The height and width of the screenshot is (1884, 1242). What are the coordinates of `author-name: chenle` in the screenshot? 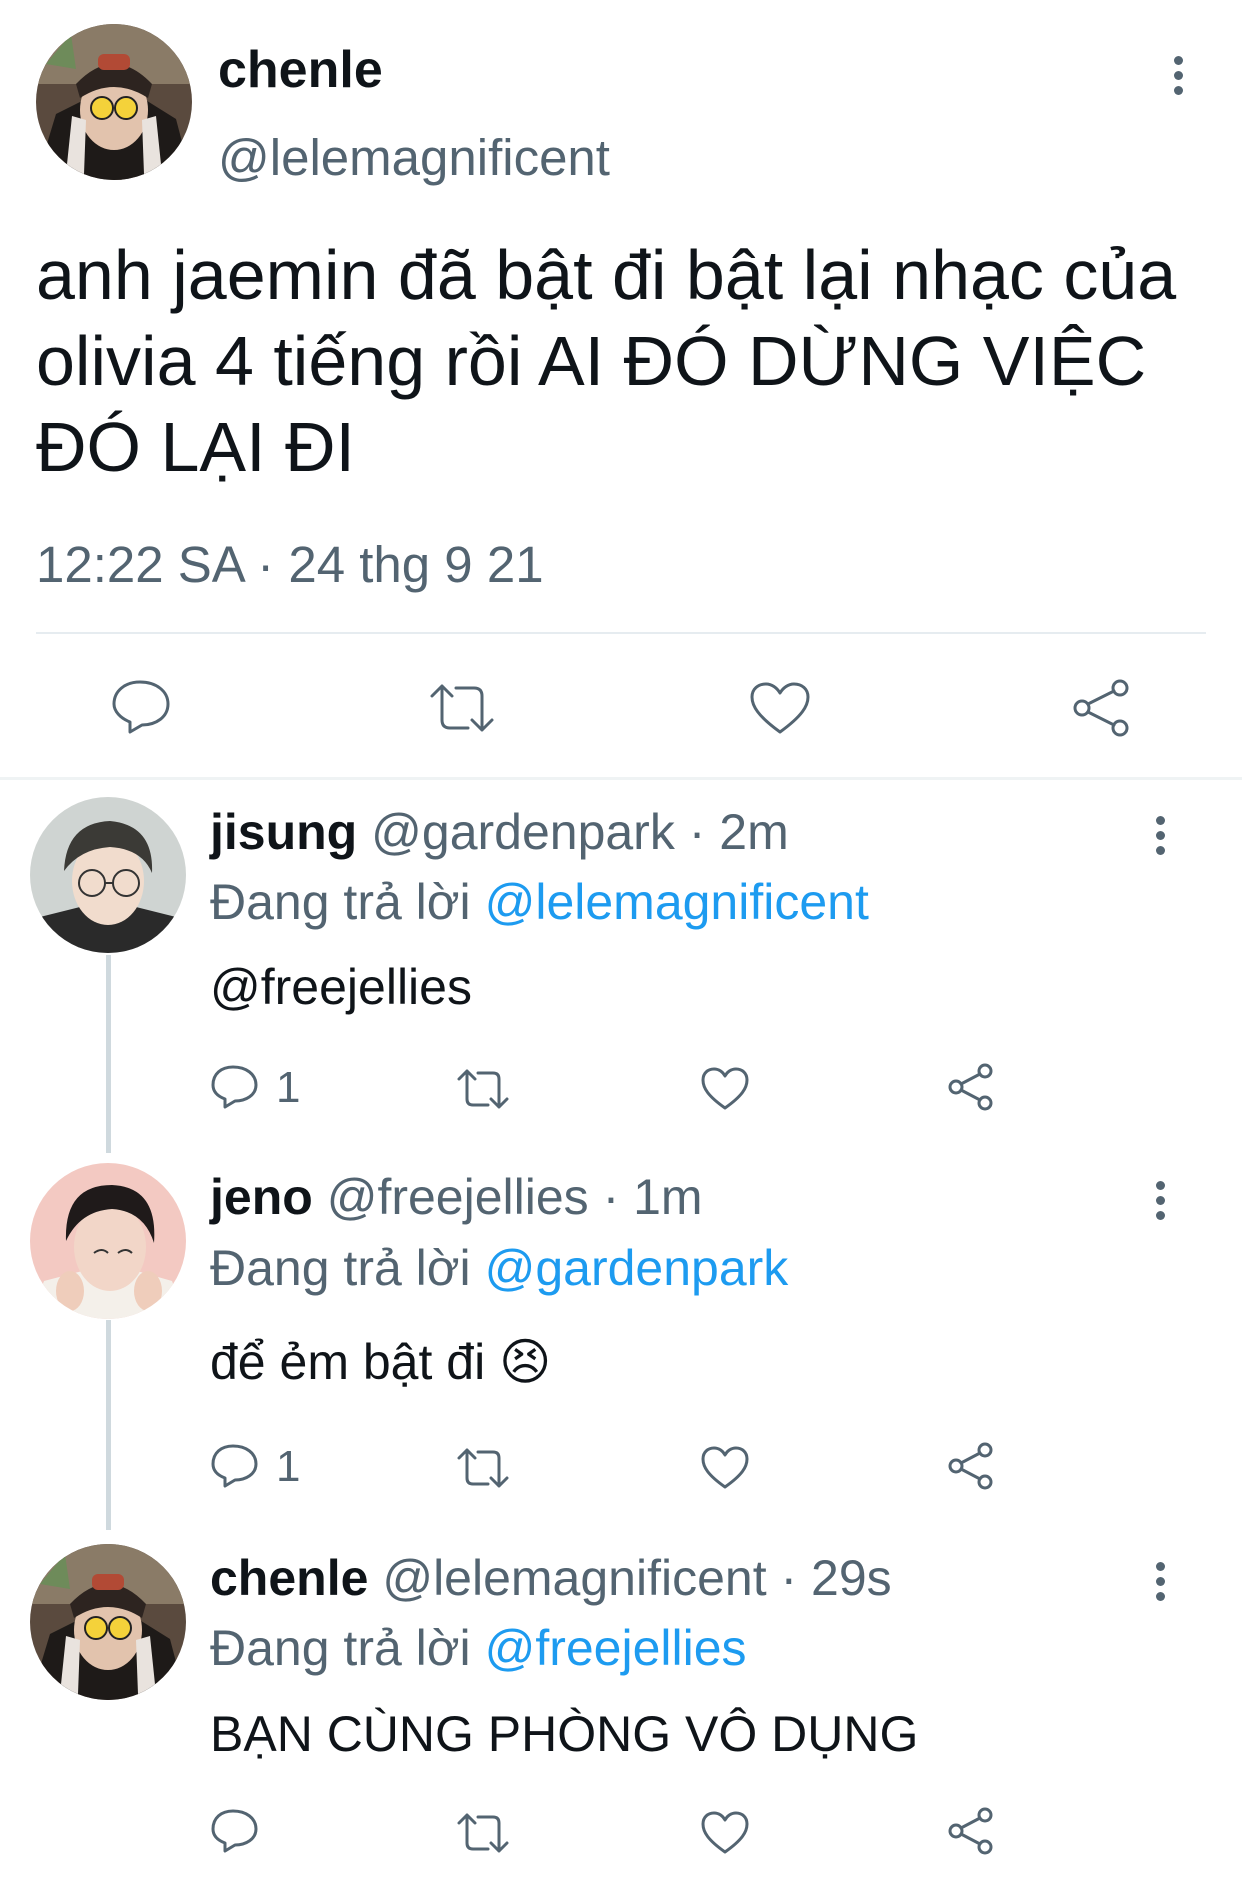 It's located at (300, 70).